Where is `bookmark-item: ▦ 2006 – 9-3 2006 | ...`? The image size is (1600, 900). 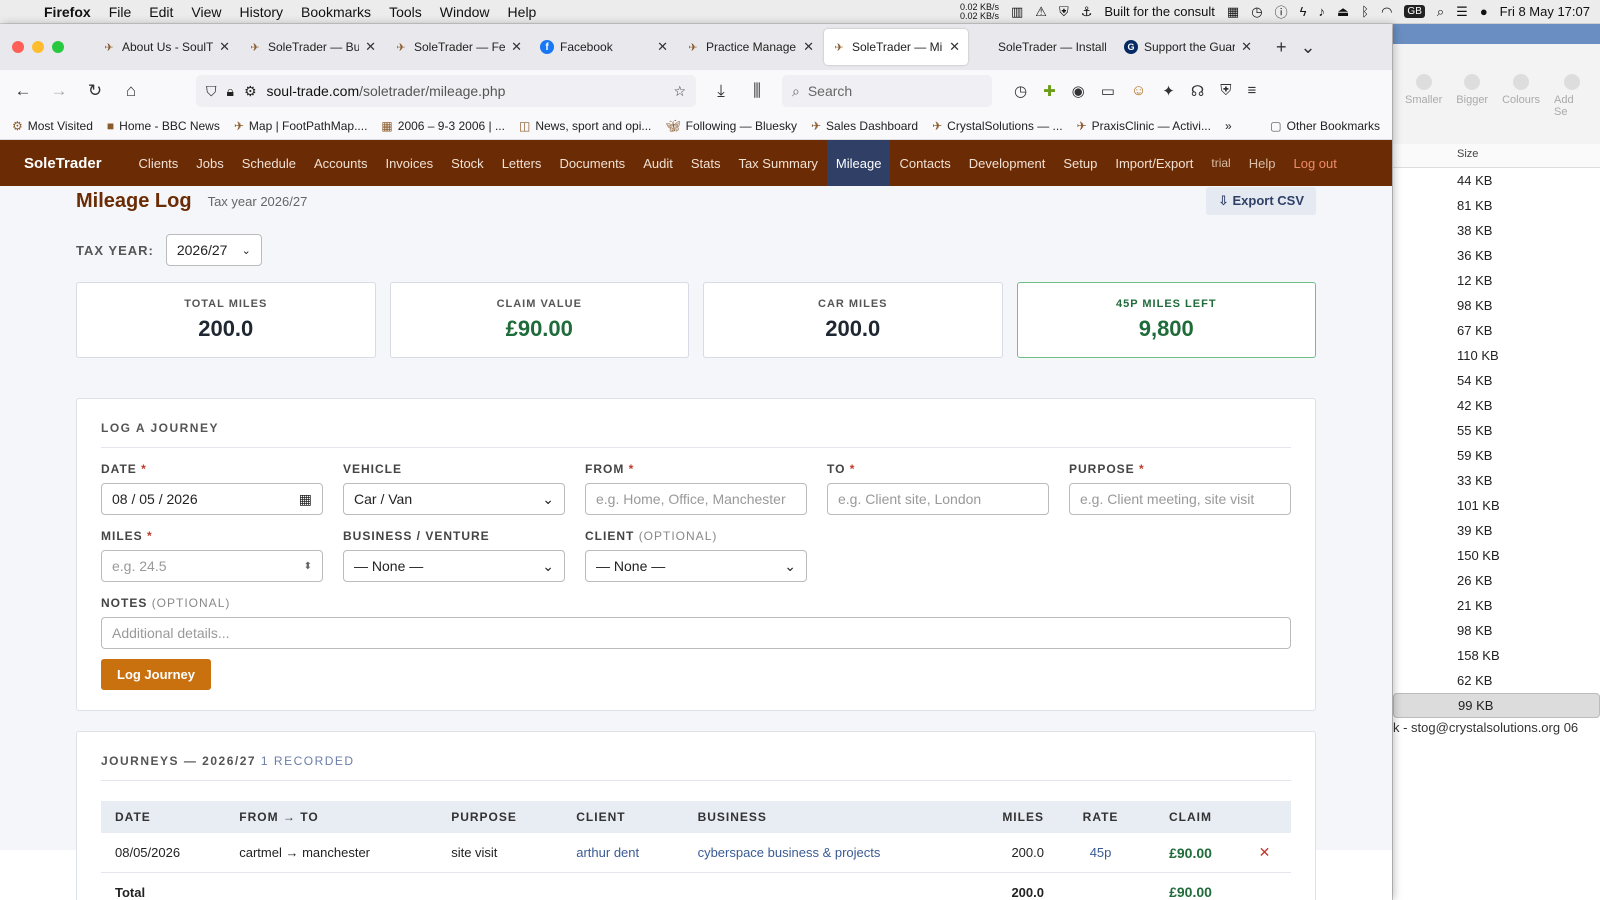 bookmark-item: ▦ 2006 – 9-3 2006 | ... is located at coordinates (443, 126).